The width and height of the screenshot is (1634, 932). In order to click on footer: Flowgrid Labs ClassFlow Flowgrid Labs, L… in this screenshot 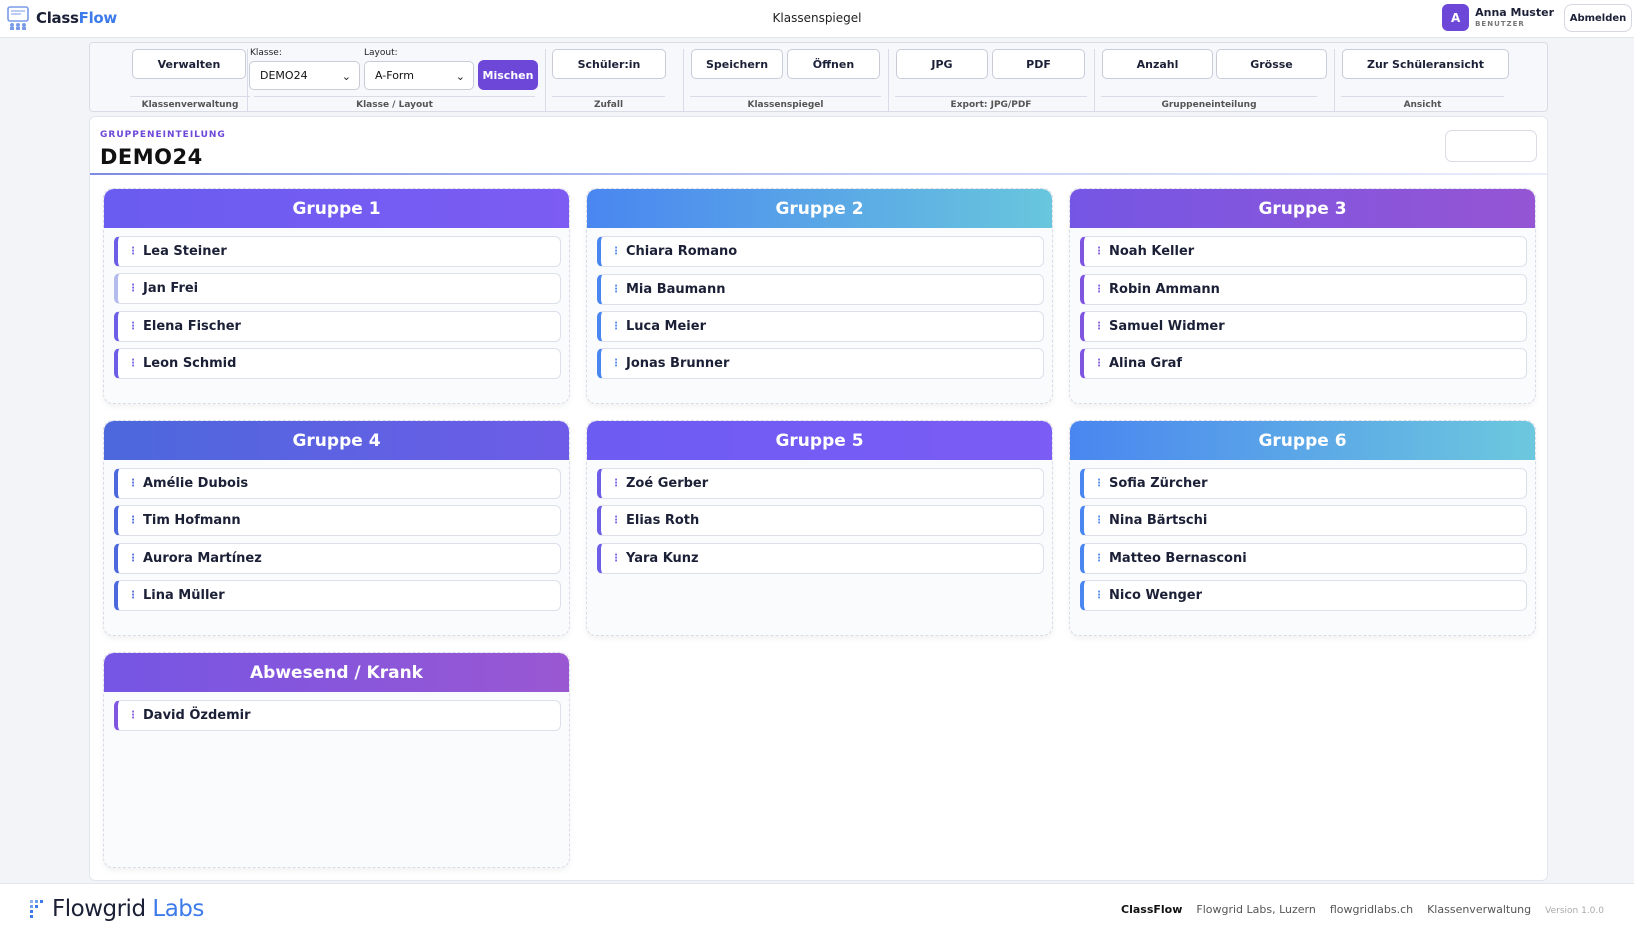, I will do `click(817, 907)`.